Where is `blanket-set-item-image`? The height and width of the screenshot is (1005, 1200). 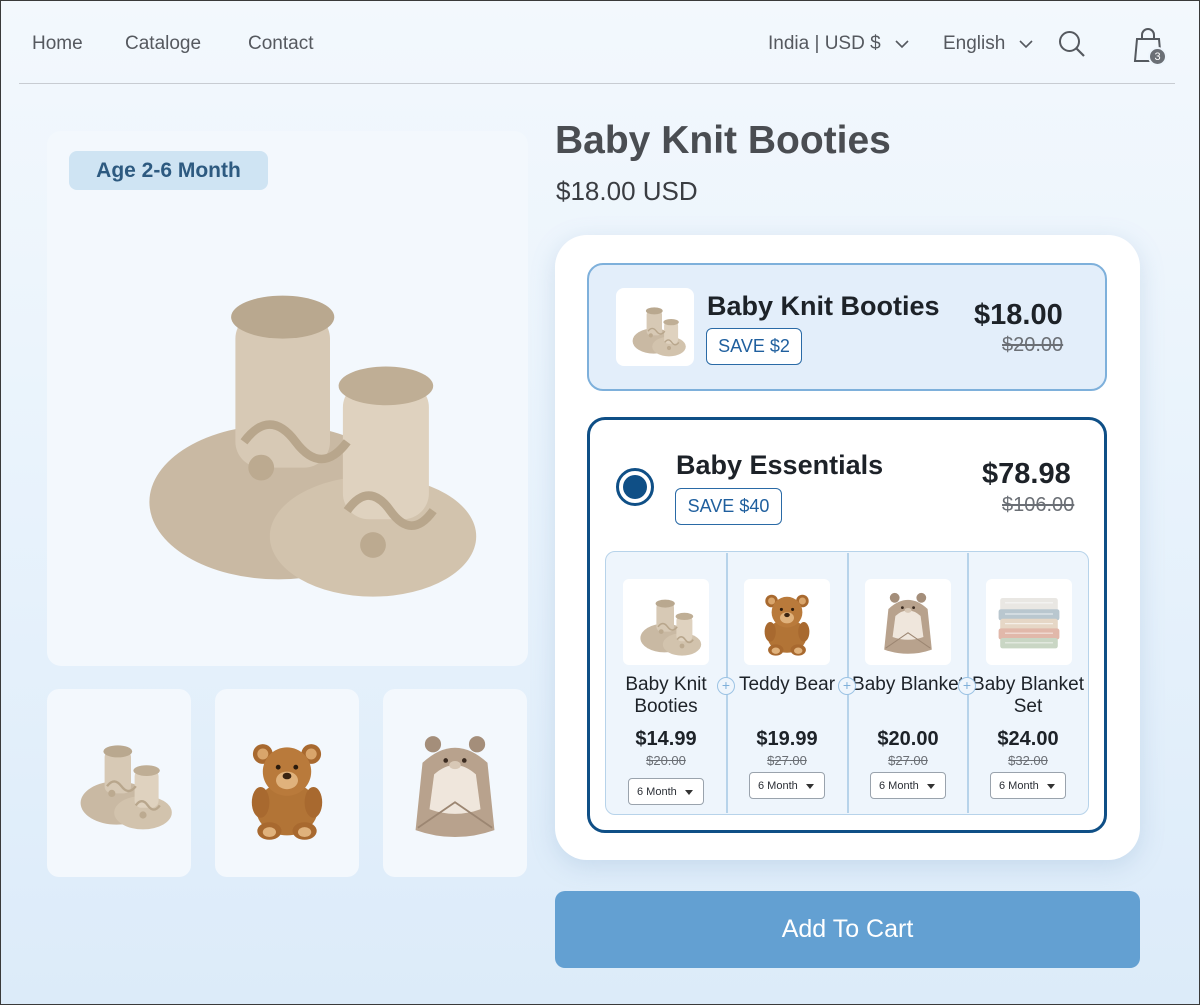
blanket-set-item-image is located at coordinates (1029, 623).